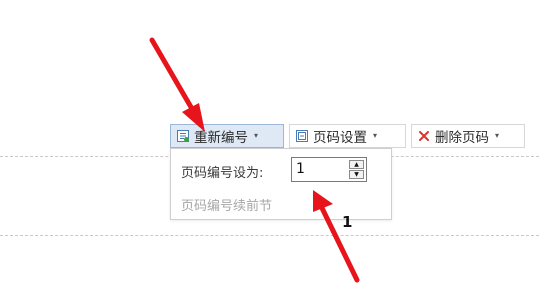 Image resolution: width=539 pixels, height=286 pixels. I want to click on set-page-number-label: 页码编号设为:, so click(222, 173).